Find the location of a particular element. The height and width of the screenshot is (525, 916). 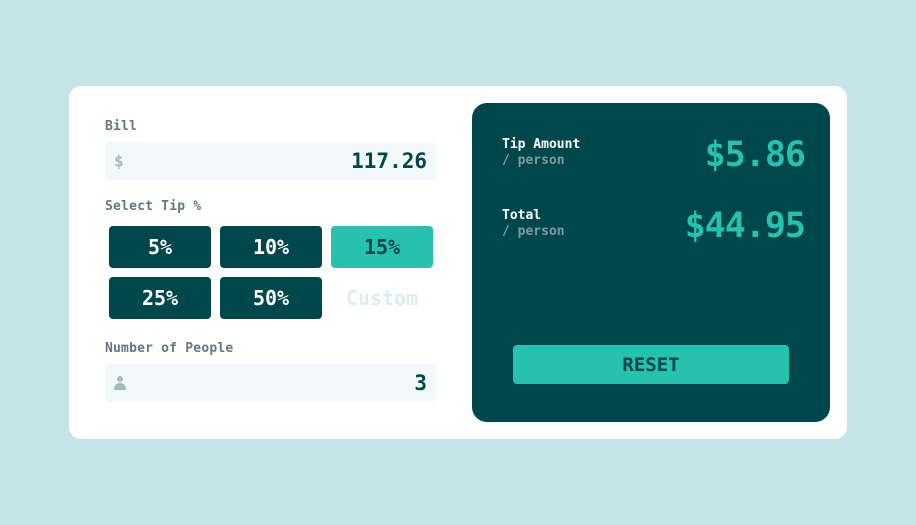

person-icon is located at coordinates (120, 383).